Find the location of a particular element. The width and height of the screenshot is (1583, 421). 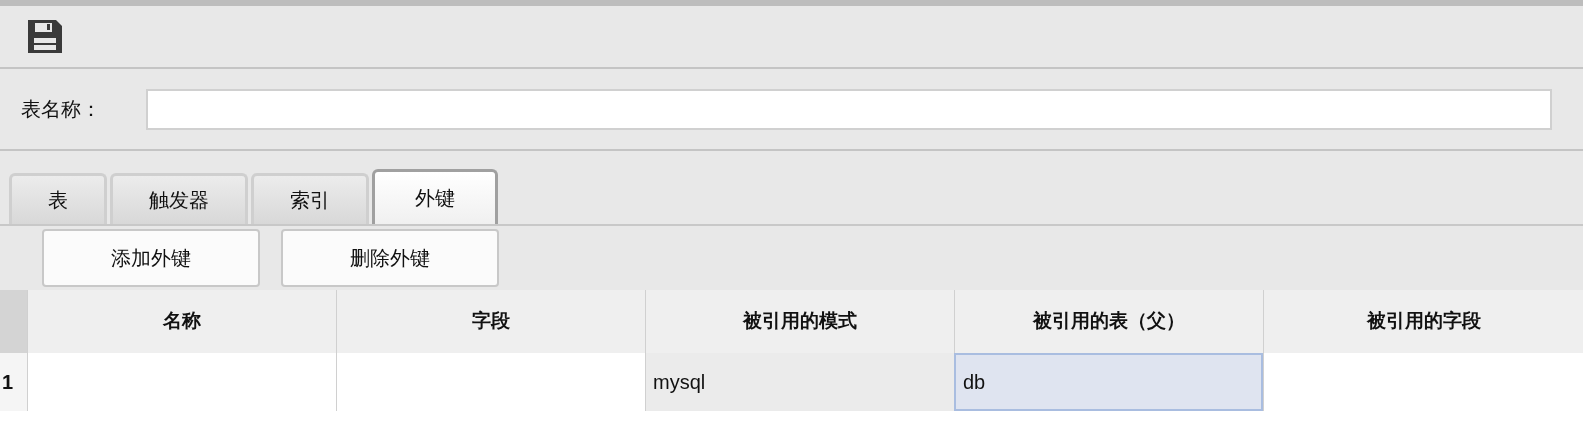

corner-cell is located at coordinates (13, 321).